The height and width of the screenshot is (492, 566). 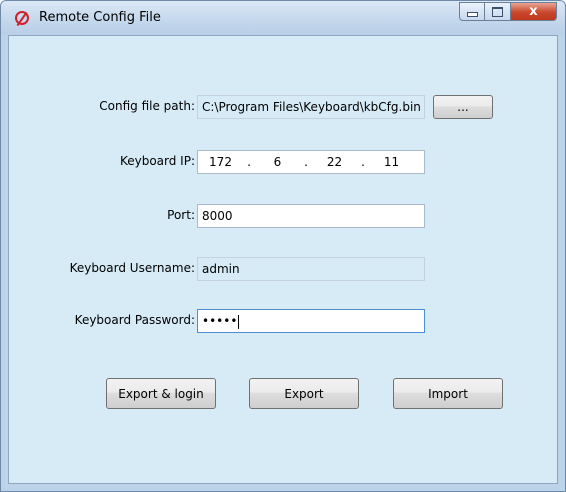 I want to click on ip-octet-4: 11, so click(x=391, y=162).